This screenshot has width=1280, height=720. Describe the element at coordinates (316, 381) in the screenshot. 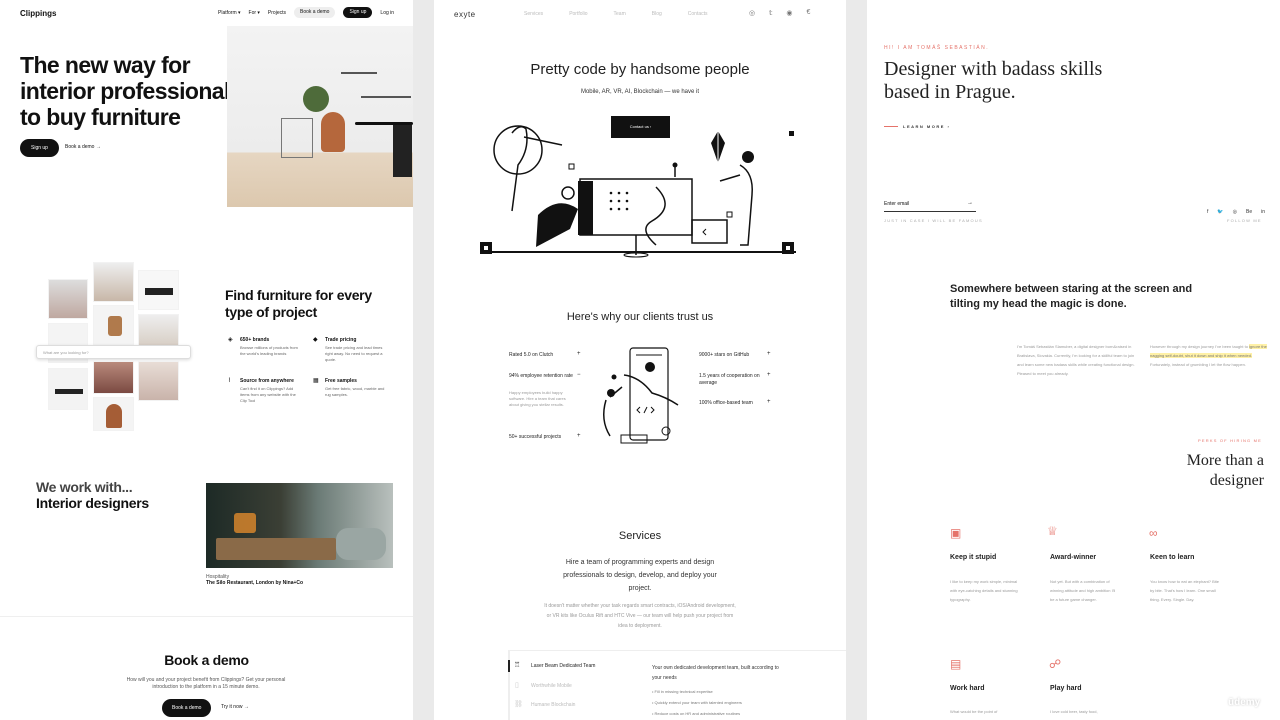

I see `grid-icon: ▦` at that location.